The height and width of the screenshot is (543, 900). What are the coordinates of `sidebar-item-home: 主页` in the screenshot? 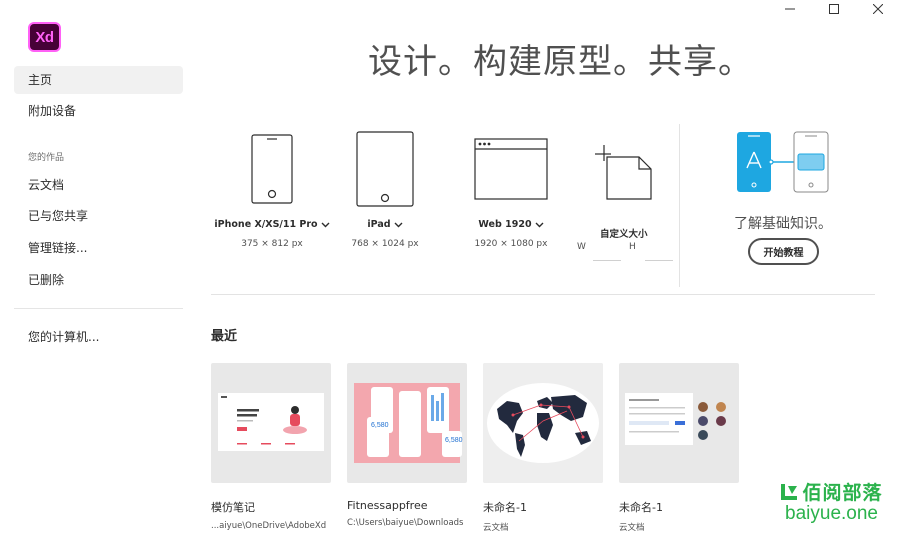 It's located at (98, 80).